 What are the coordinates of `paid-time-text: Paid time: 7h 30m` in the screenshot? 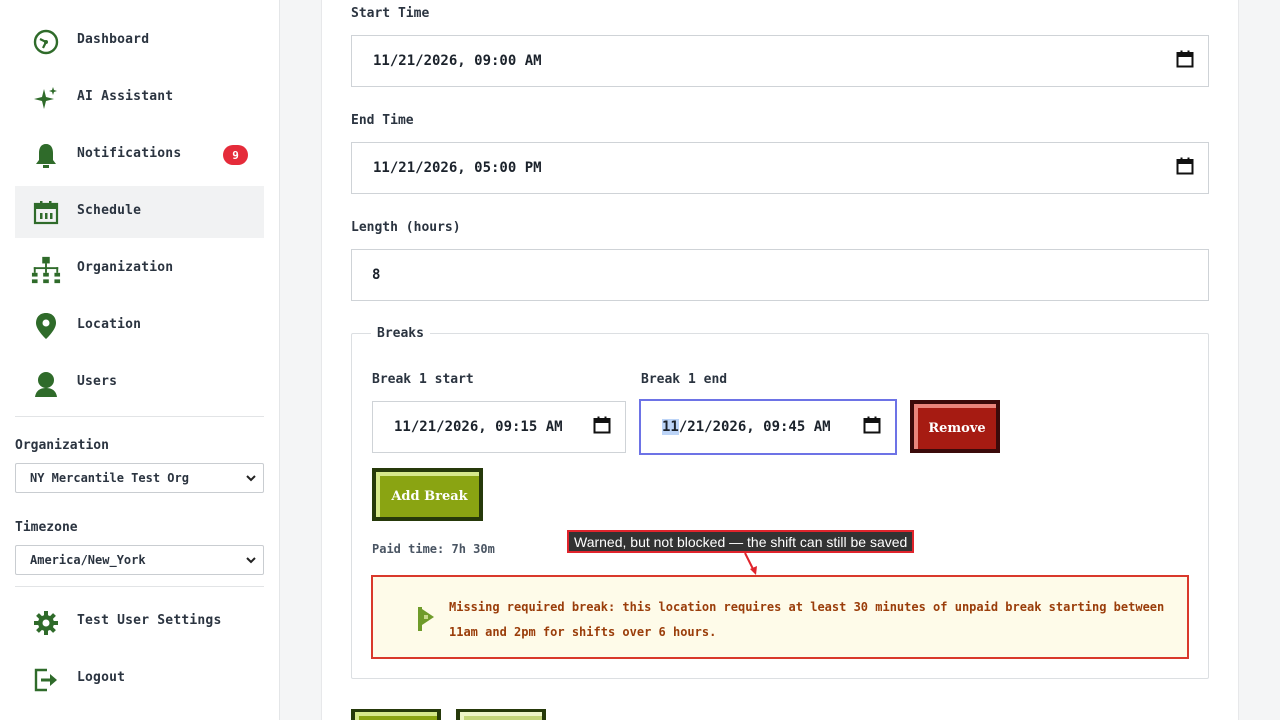 It's located at (433, 549).